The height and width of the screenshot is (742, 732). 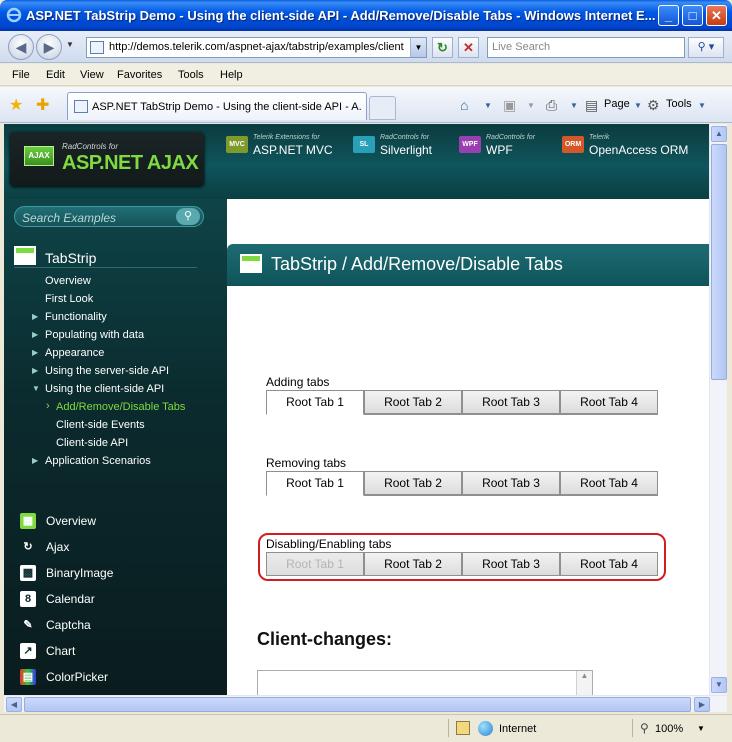 What do you see at coordinates (511, 483) in the screenshot?
I see `removing-tab-3: Root Tab 3` at bounding box center [511, 483].